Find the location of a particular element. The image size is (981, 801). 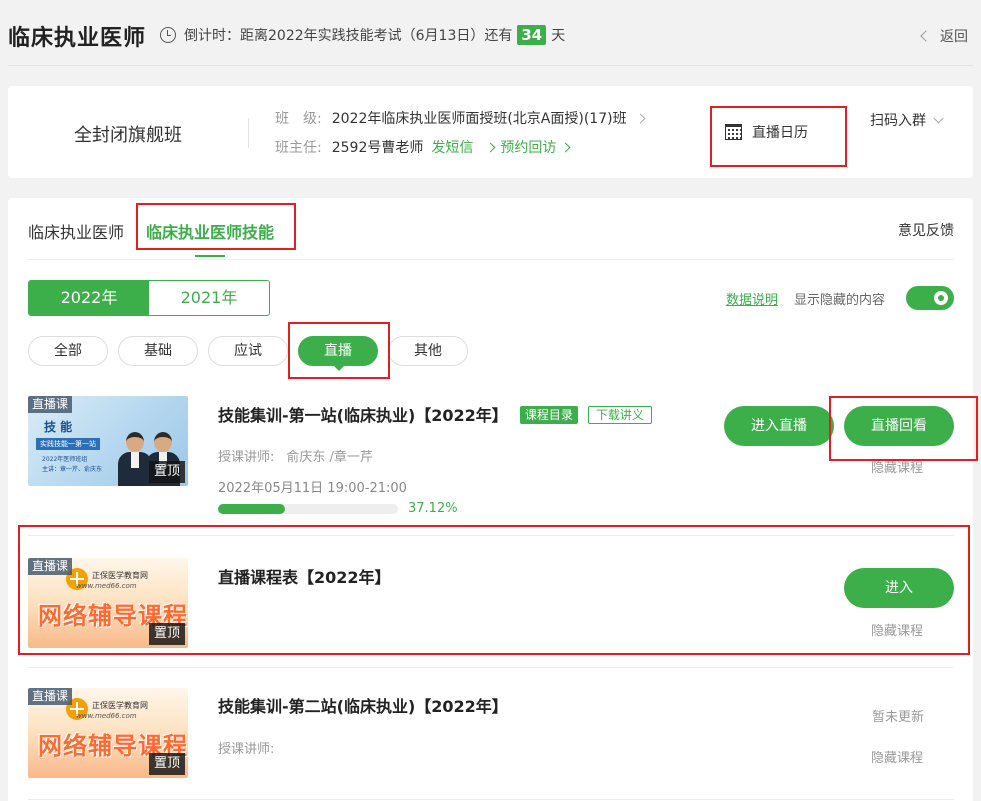

course-title: 直播课程表【2022年】 is located at coordinates (304, 576).